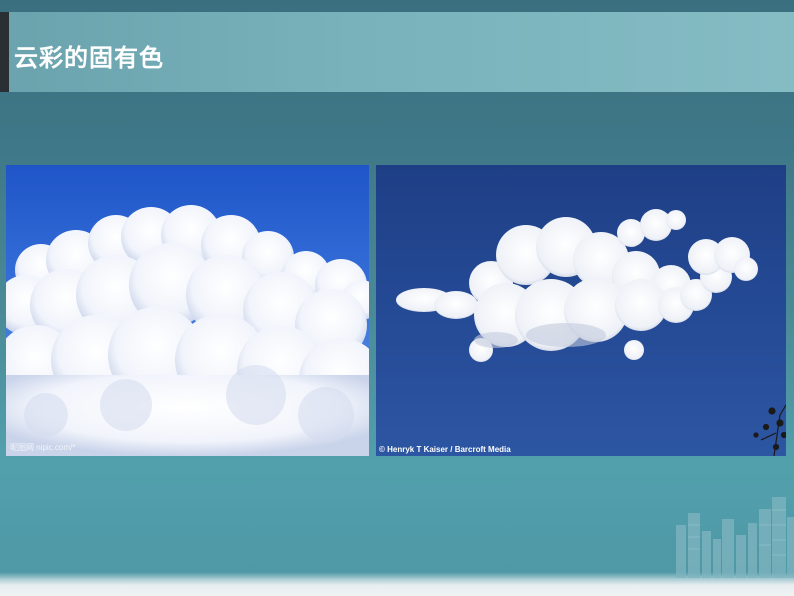 The image size is (794, 596). I want to click on city-skyline-decoration, so click(735, 537).